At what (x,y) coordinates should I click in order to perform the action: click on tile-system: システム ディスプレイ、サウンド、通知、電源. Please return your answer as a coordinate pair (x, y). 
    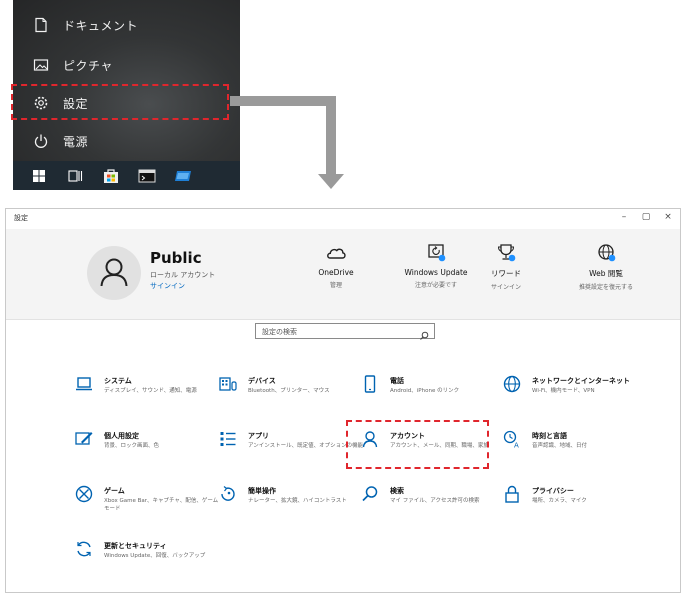
    Looking at the image, I should click on (146, 391).